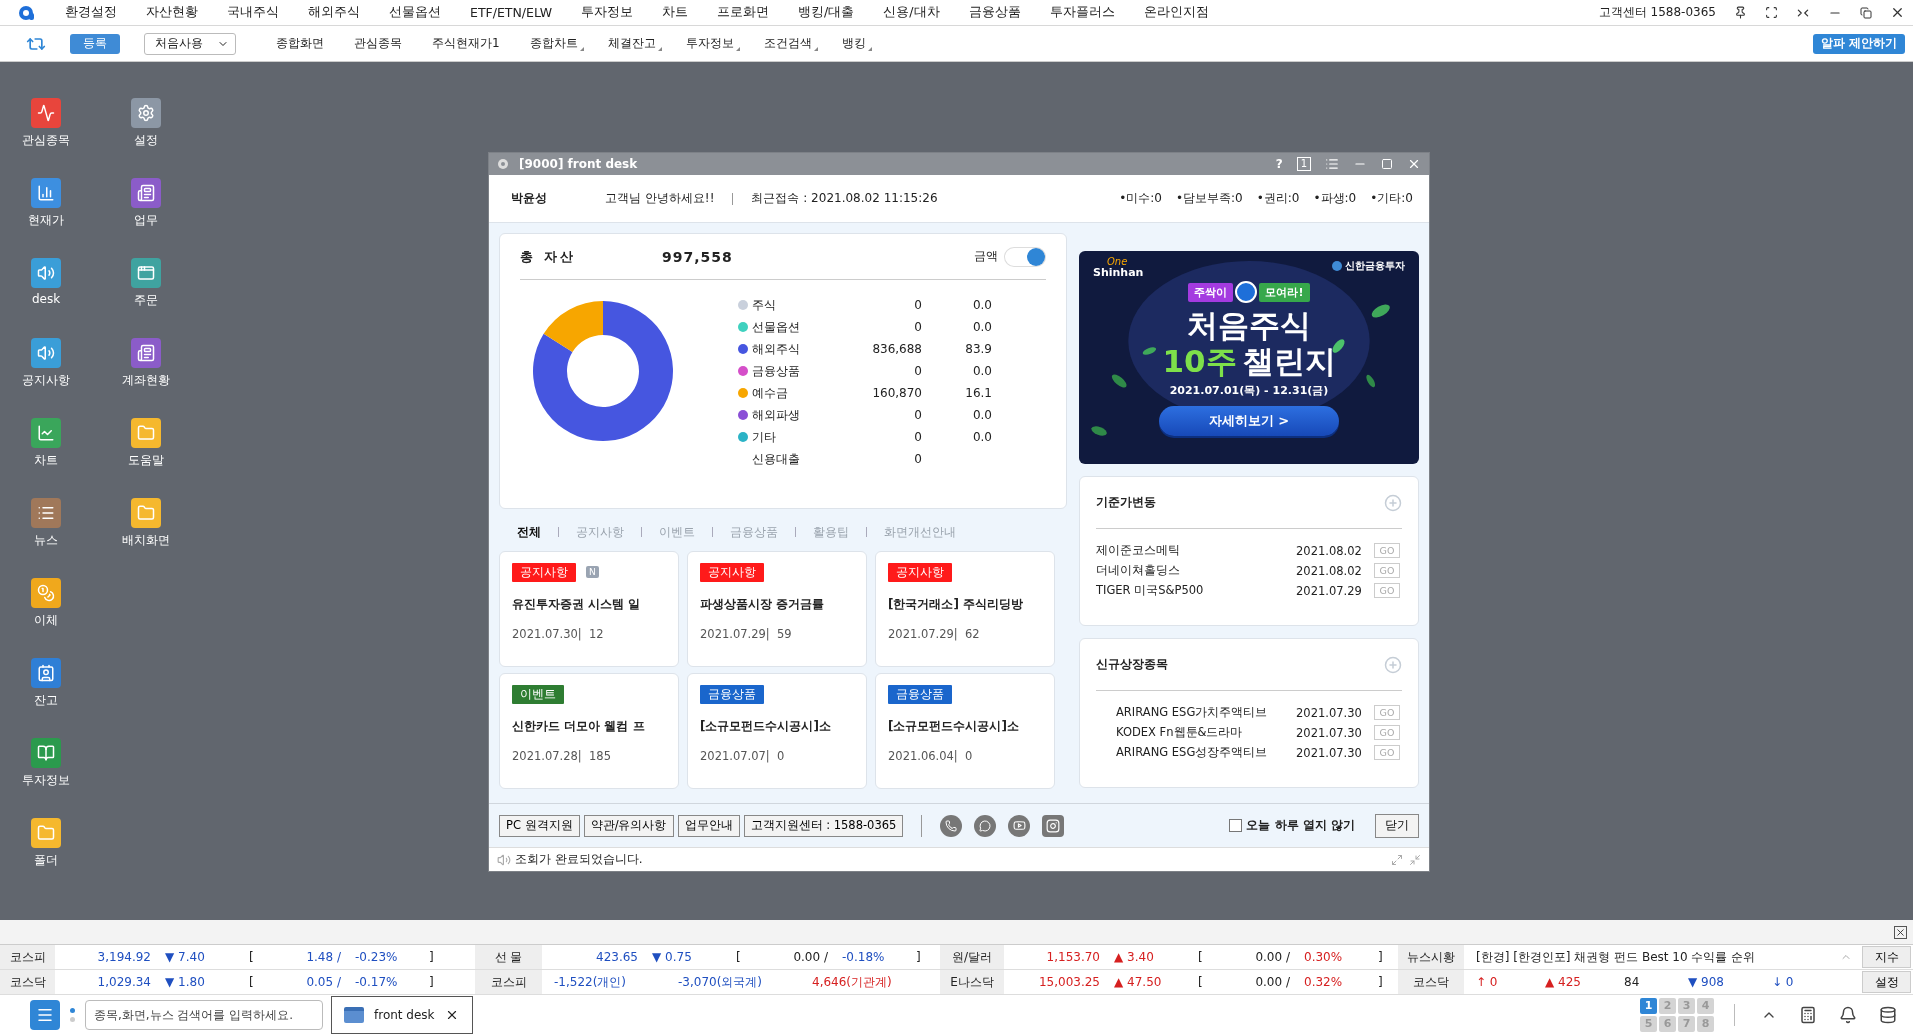  Describe the element at coordinates (589, 609) in the screenshot. I see `notice-card: 공지사항 N 유진투자증권 시스템 일 2021.07.30| 12` at that location.